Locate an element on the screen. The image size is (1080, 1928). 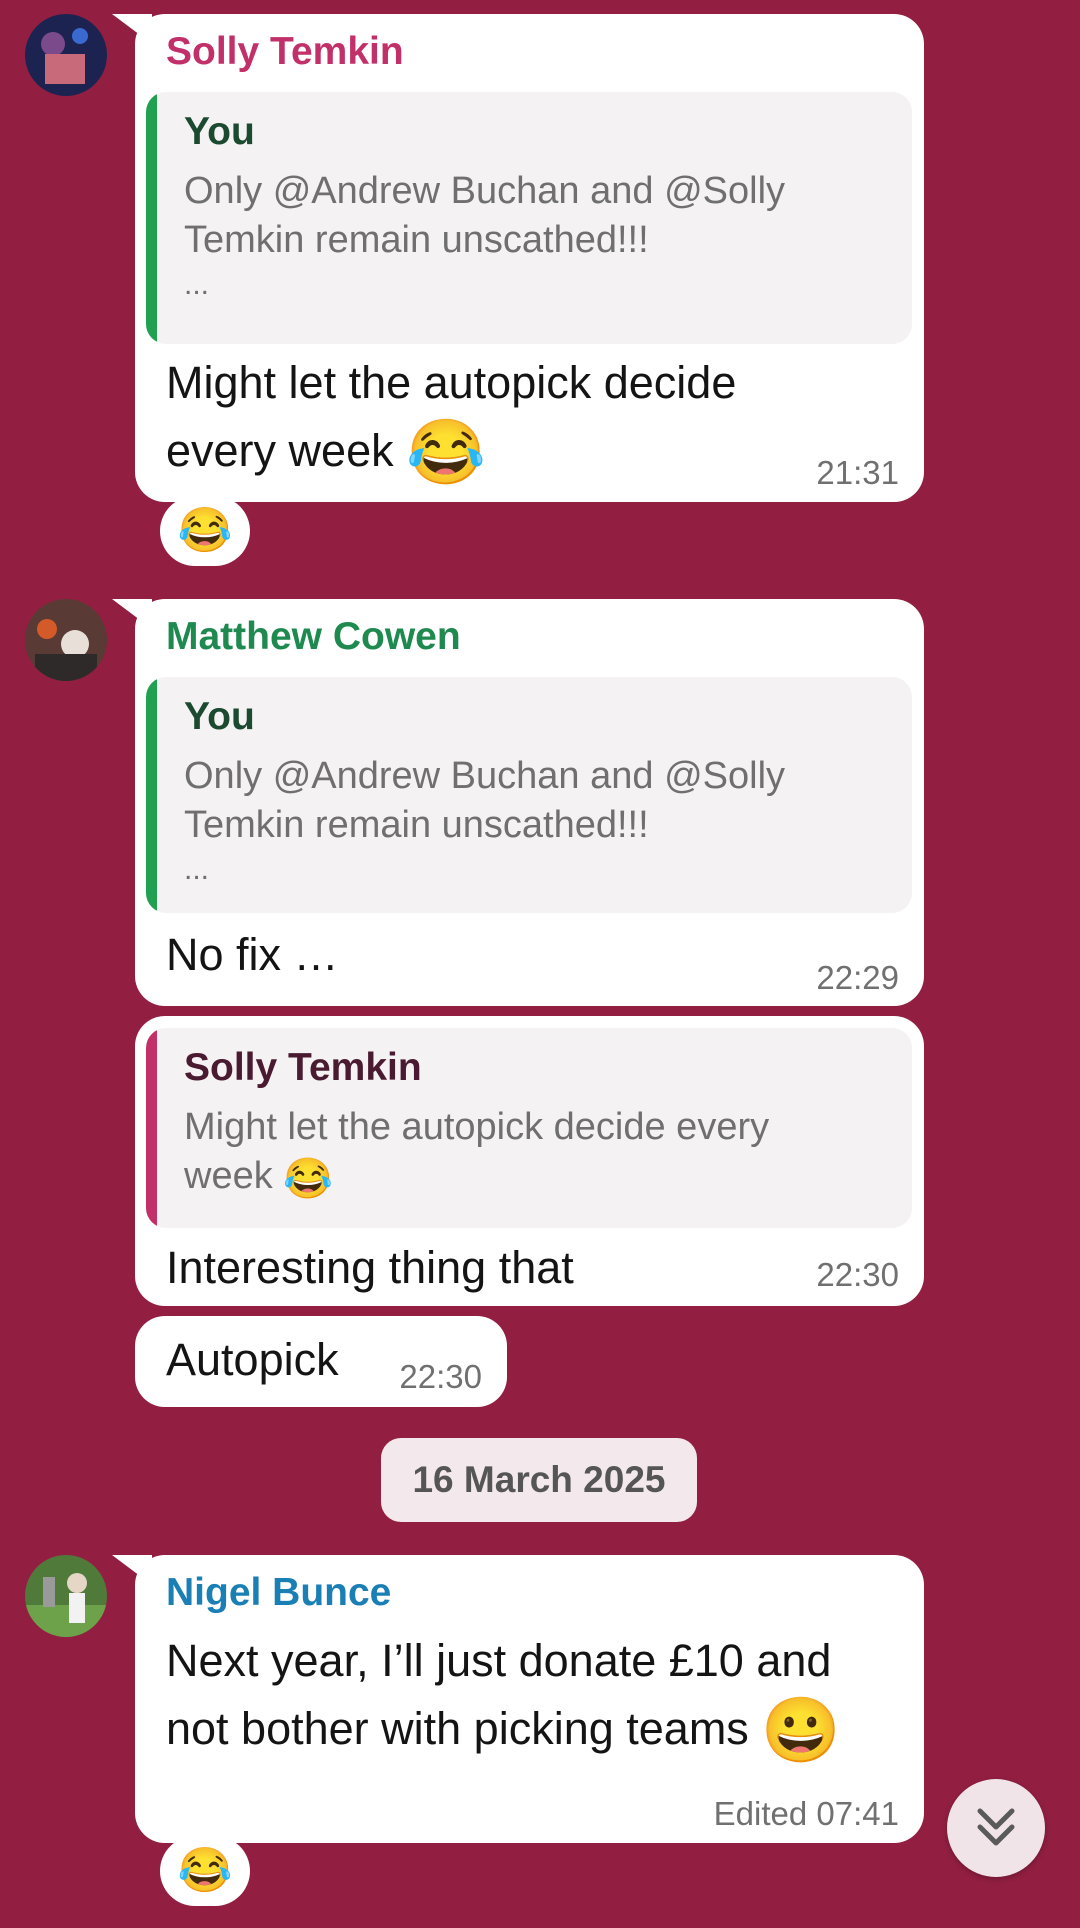
message-text: not bother with picking teams 😀 is located at coordinates (503, 1729).